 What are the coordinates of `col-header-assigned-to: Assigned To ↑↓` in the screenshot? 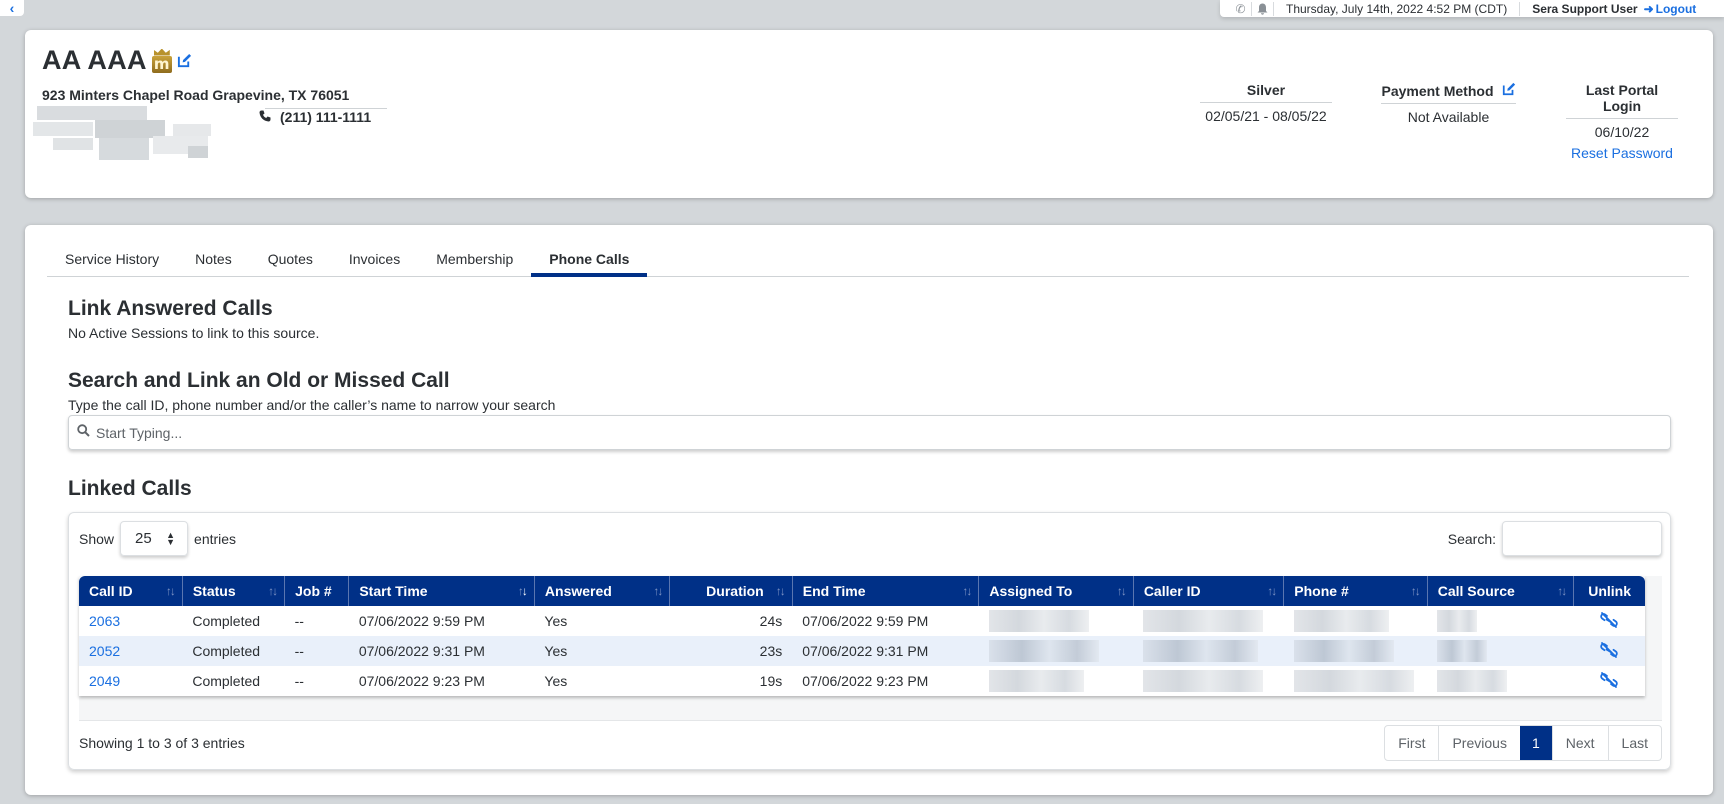 It's located at (1056, 591).